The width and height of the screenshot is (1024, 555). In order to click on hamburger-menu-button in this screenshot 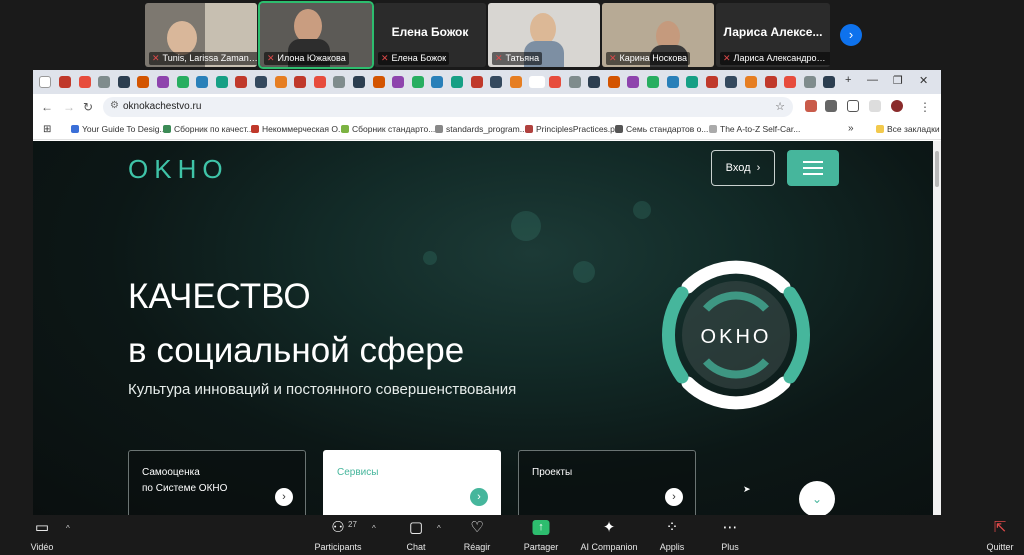, I will do `click(813, 168)`.